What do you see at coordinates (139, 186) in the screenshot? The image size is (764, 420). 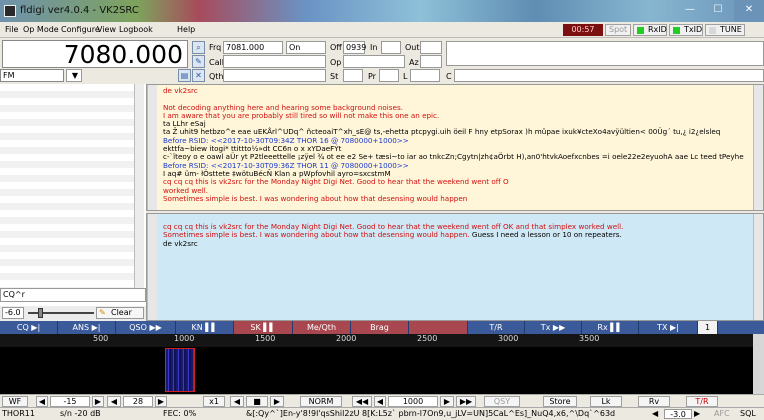 I see `browser-scrollbar` at bounding box center [139, 186].